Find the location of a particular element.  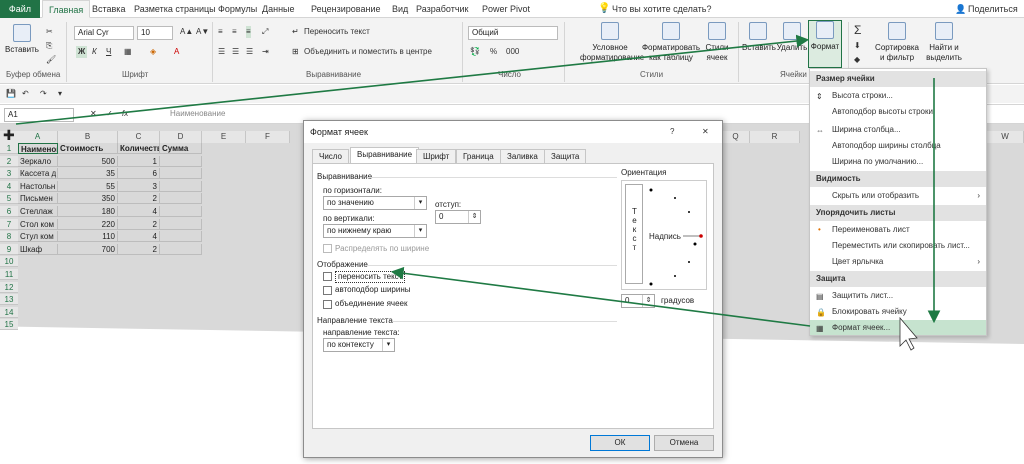

arrow-to-wrap-text is located at coordinates (600, 296).